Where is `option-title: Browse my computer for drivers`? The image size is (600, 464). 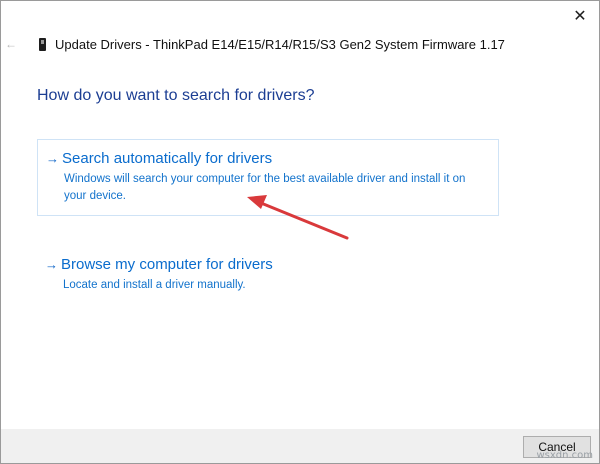 option-title: Browse my computer for drivers is located at coordinates (167, 264).